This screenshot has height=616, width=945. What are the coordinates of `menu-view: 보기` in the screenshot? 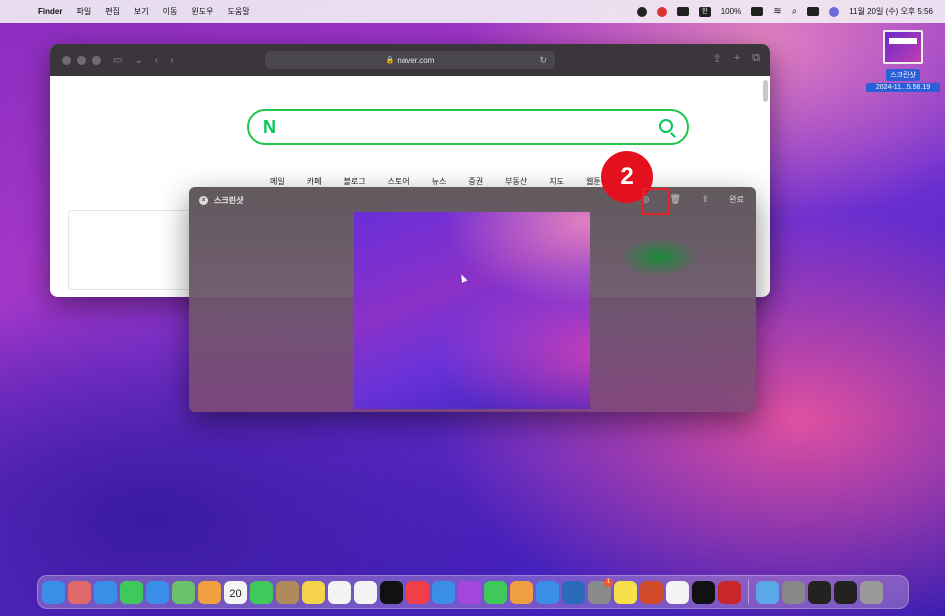 It's located at (141, 11).